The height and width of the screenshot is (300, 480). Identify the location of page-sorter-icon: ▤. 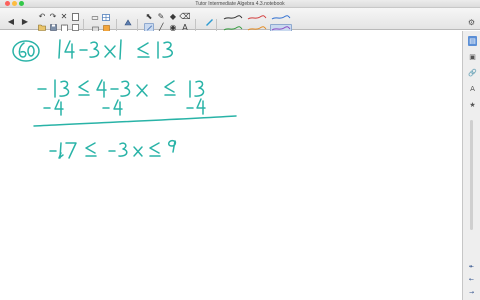
(472, 41).